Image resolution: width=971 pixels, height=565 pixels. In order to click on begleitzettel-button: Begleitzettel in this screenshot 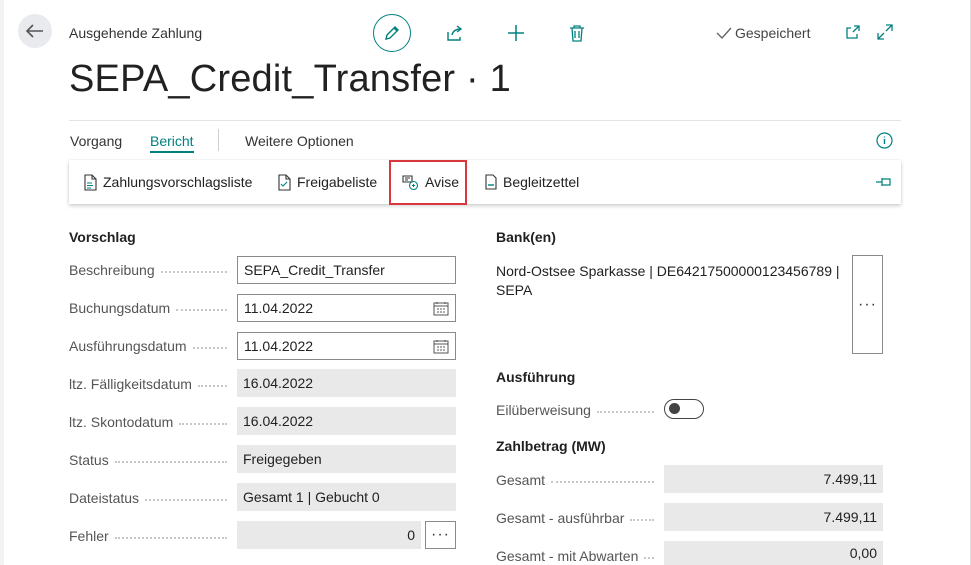, I will do `click(532, 182)`.